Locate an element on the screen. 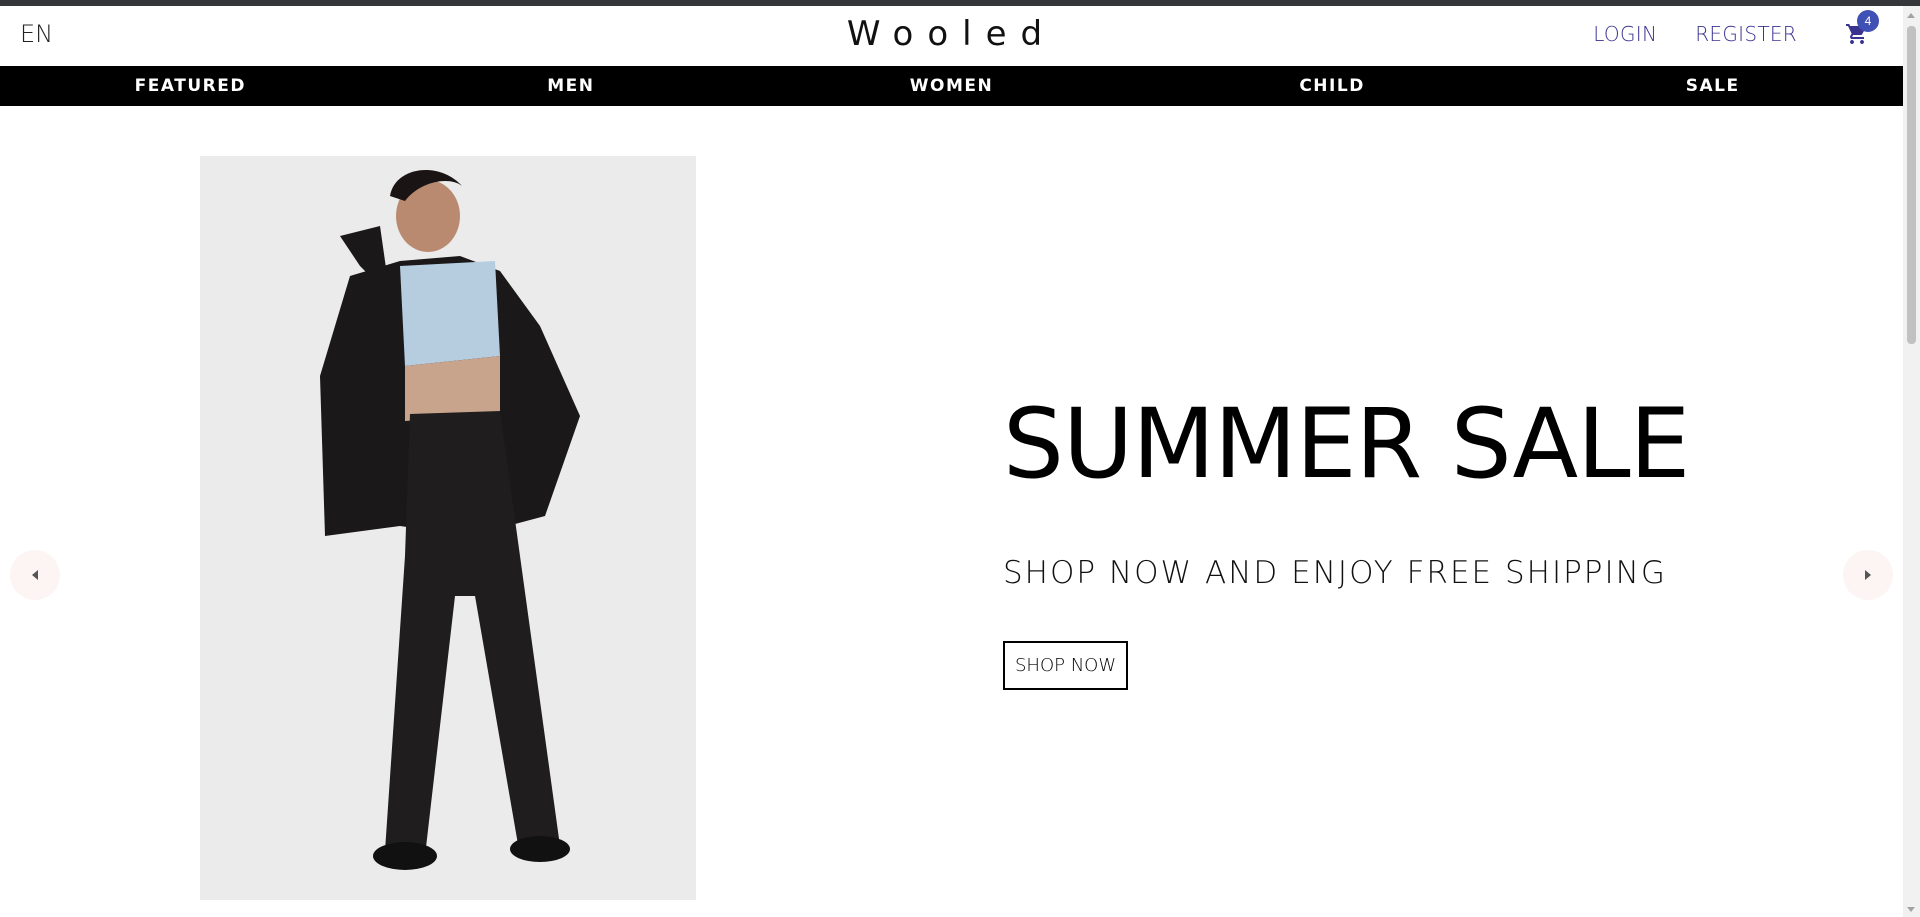 This screenshot has height=917, width=1920. hero-title: SUMMER SALE is located at coordinates (1346, 444).